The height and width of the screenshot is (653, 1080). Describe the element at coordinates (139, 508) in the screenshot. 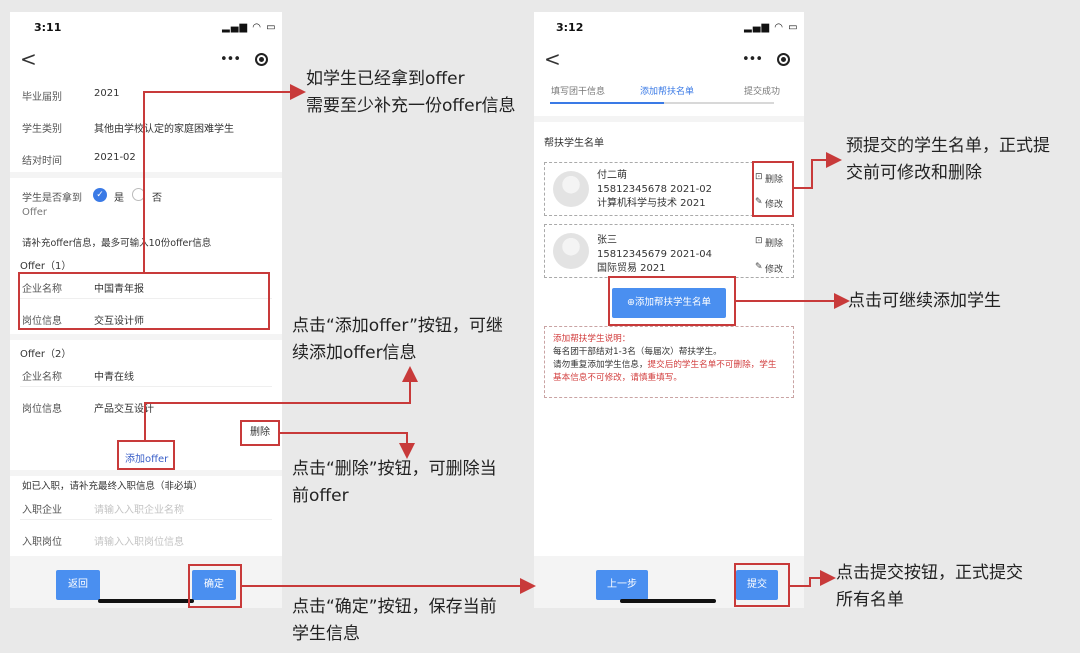

I see `employ-company-input: 请输入入职企业名称` at that location.